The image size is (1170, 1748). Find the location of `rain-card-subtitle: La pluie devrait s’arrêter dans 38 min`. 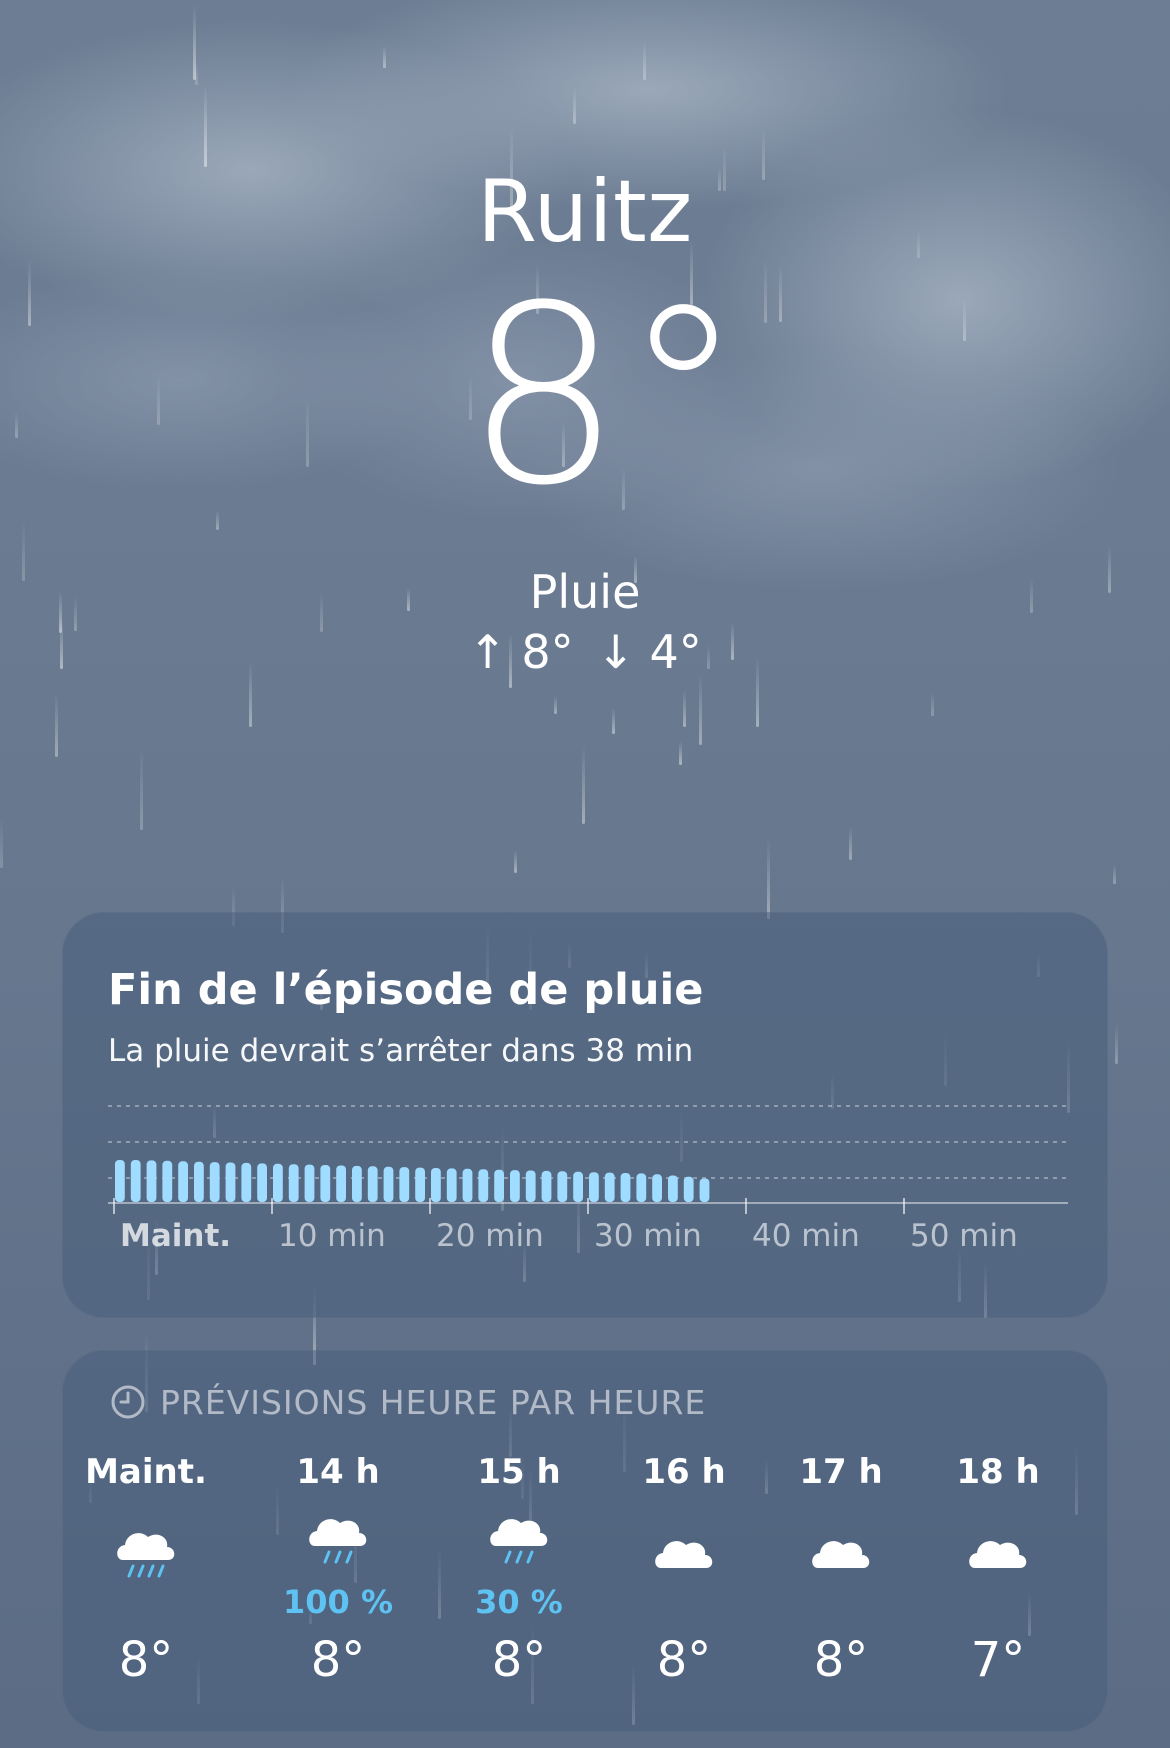

rain-card-subtitle: La pluie devrait s’arrêter dans 38 min is located at coordinates (401, 1051).